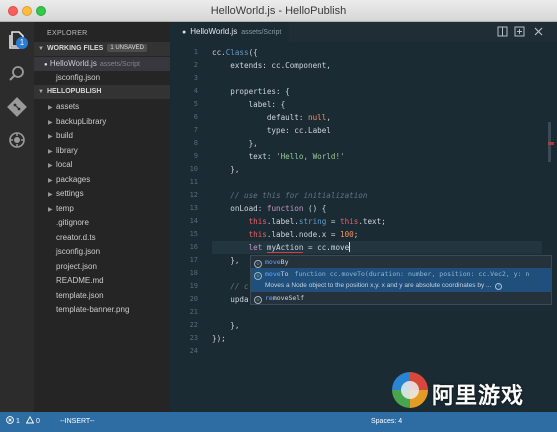  Describe the element at coordinates (17, 421) in the screenshot. I see `error-count: 1` at that location.